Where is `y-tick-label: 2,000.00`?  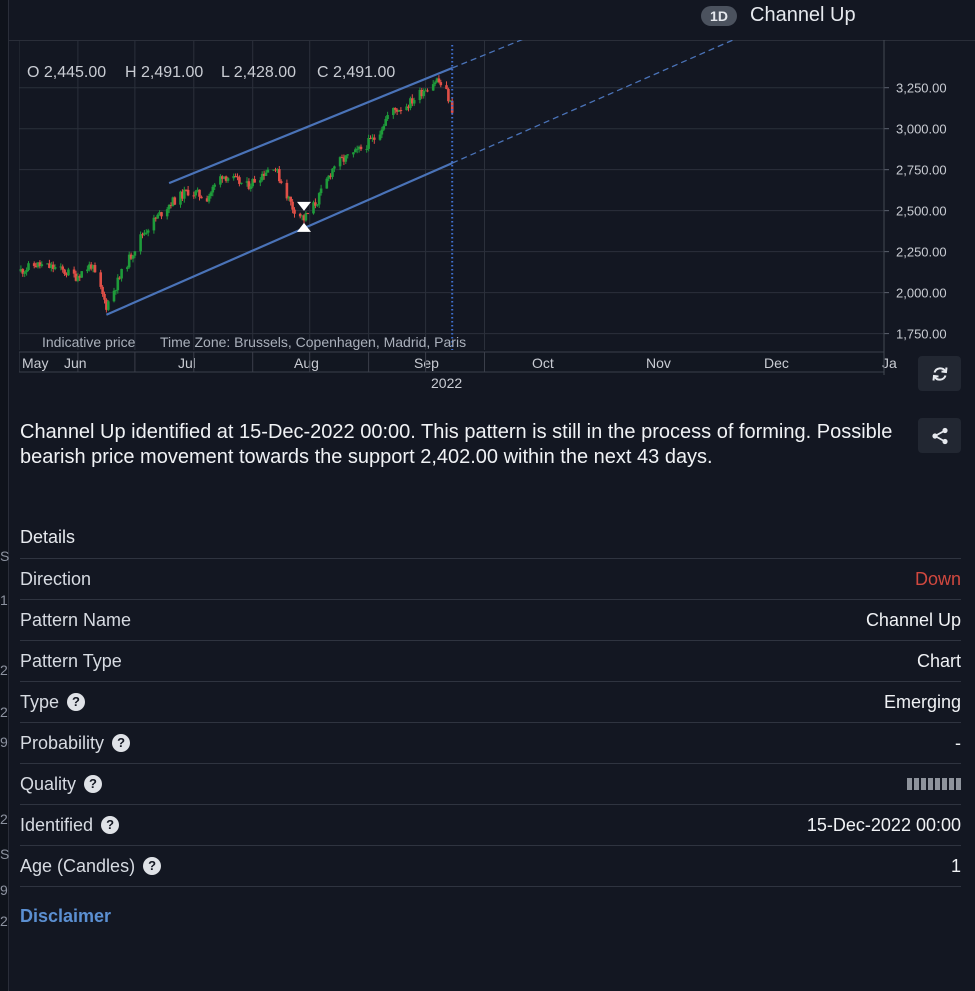
y-tick-label: 2,000.00 is located at coordinates (921, 293).